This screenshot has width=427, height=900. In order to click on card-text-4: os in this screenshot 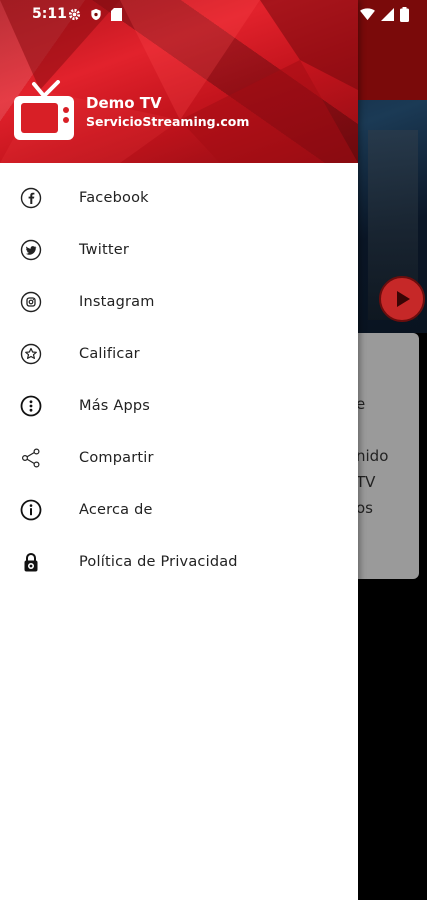, I will do `click(364, 508)`.